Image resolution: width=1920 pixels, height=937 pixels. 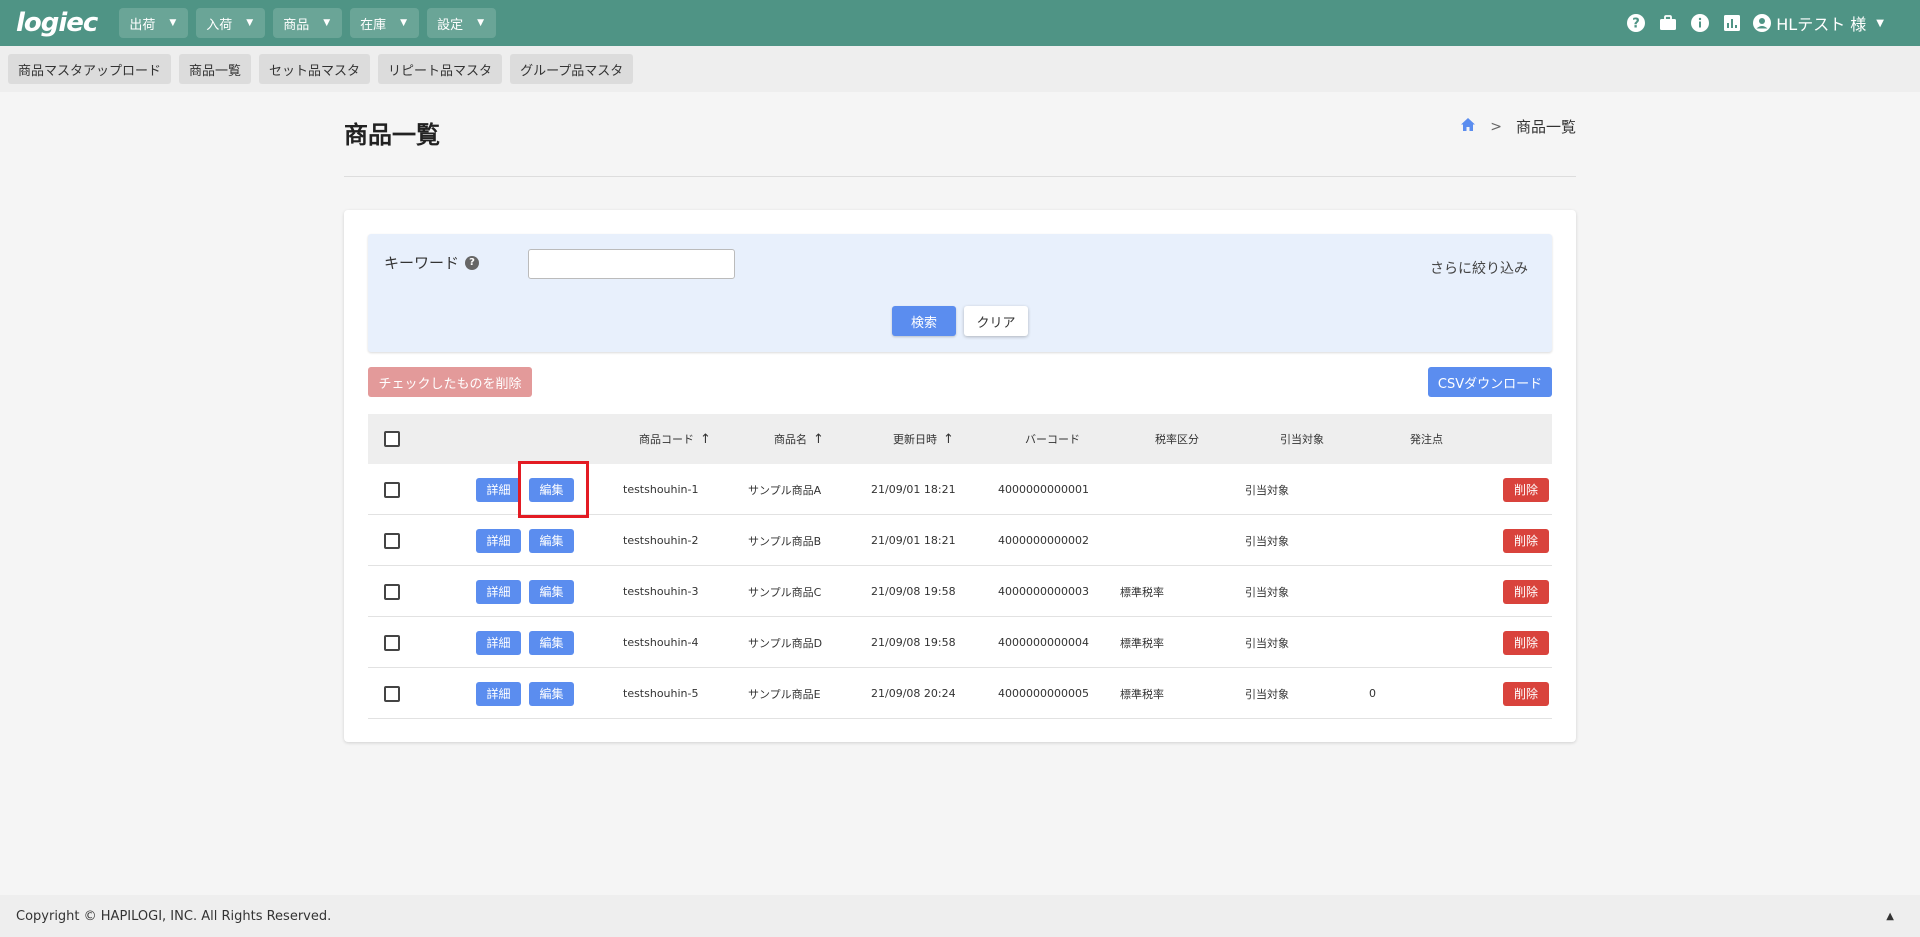 I want to click on breadcrumb: > 商品一覧, so click(x=1518, y=126).